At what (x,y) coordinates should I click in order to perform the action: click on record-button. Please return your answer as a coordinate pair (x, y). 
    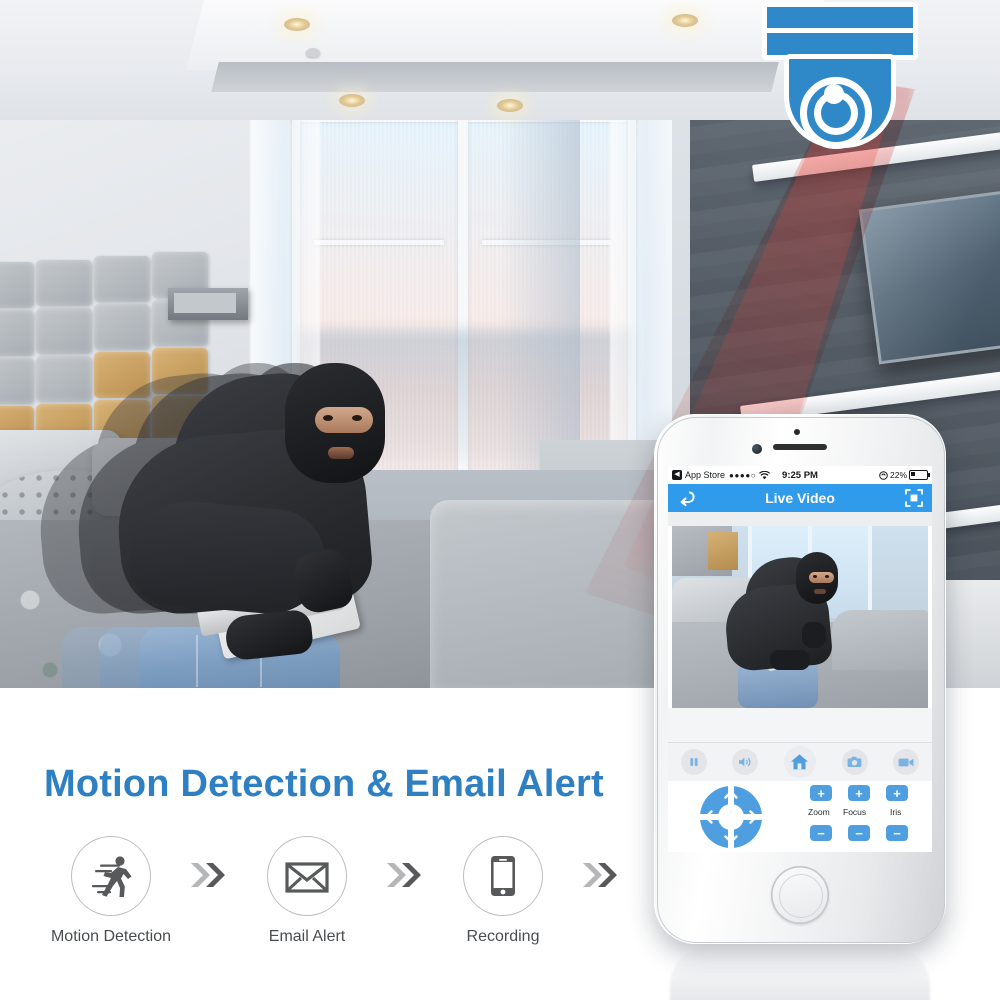
    Looking at the image, I should click on (906, 762).